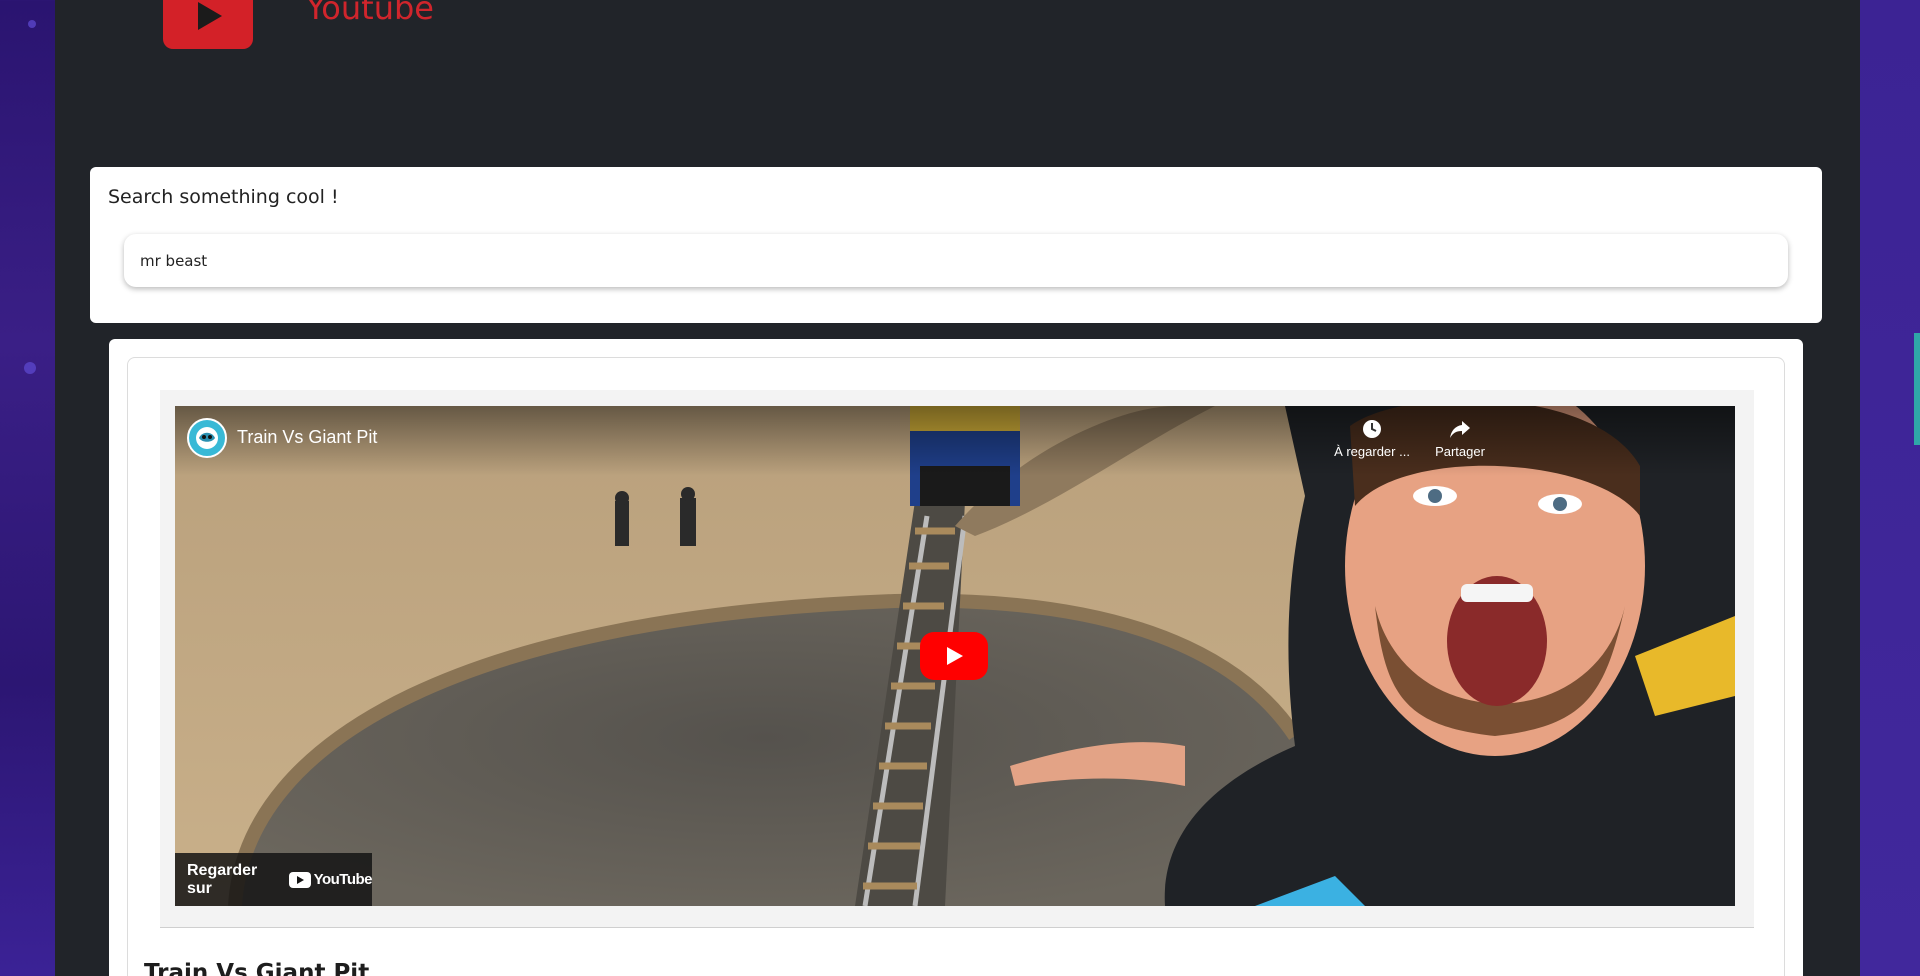 The image size is (1920, 976). Describe the element at coordinates (1460, 451) in the screenshot. I see `share-label: Partager` at that location.